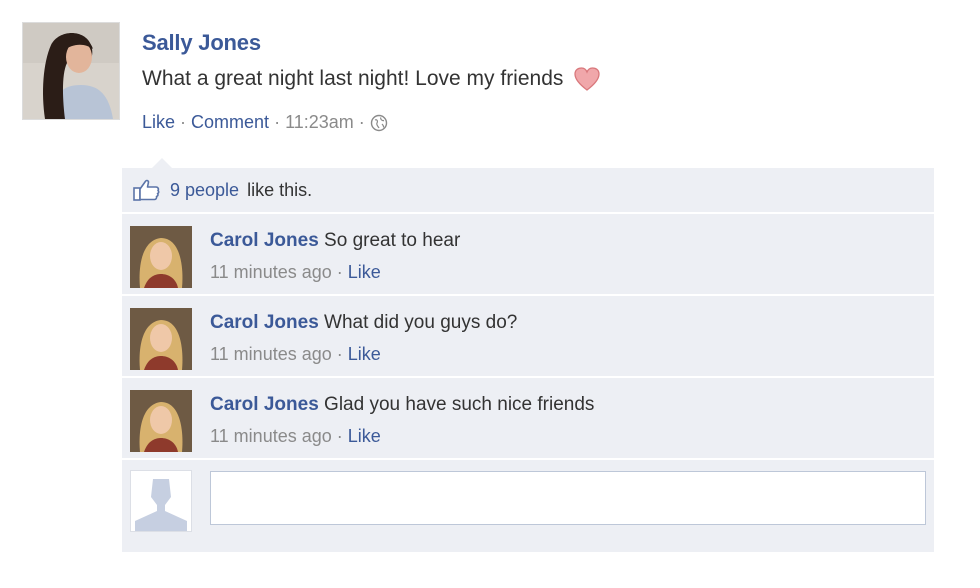 The height and width of the screenshot is (588, 980). What do you see at coordinates (568, 498) in the screenshot?
I see `comment-input` at bounding box center [568, 498].